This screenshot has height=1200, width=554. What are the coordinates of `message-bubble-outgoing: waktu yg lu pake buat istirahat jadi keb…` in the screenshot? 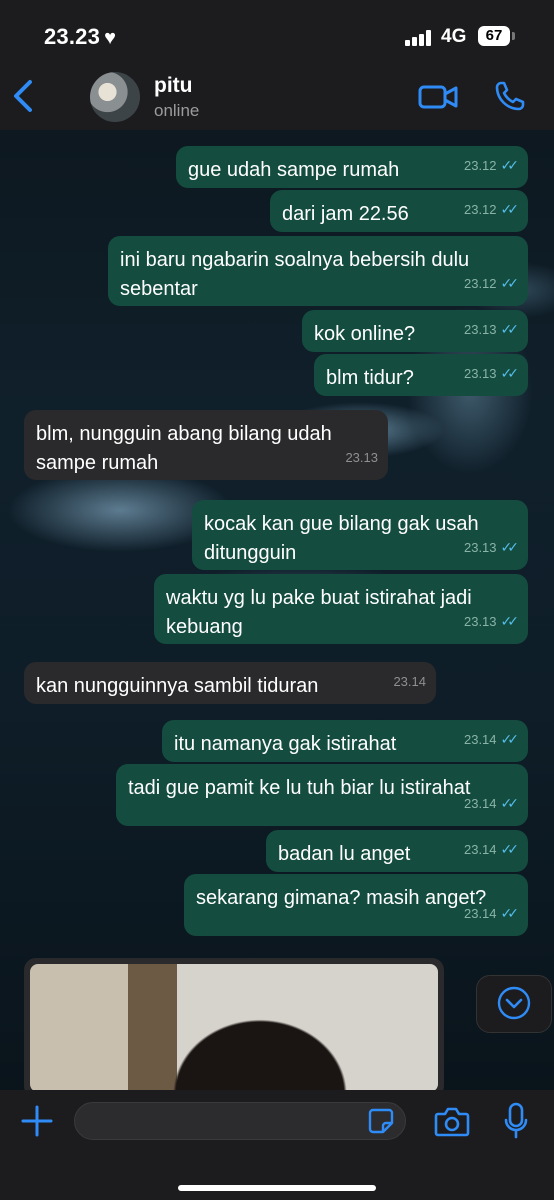 It's located at (341, 609).